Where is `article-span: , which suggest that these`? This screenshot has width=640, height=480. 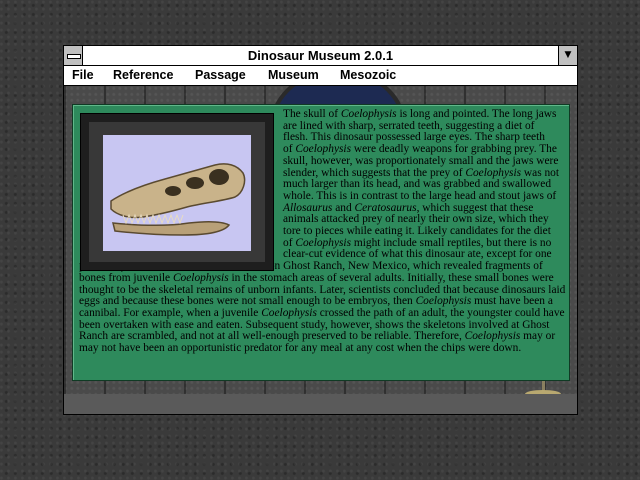 article-span: , which suggest that these is located at coordinates (475, 207).